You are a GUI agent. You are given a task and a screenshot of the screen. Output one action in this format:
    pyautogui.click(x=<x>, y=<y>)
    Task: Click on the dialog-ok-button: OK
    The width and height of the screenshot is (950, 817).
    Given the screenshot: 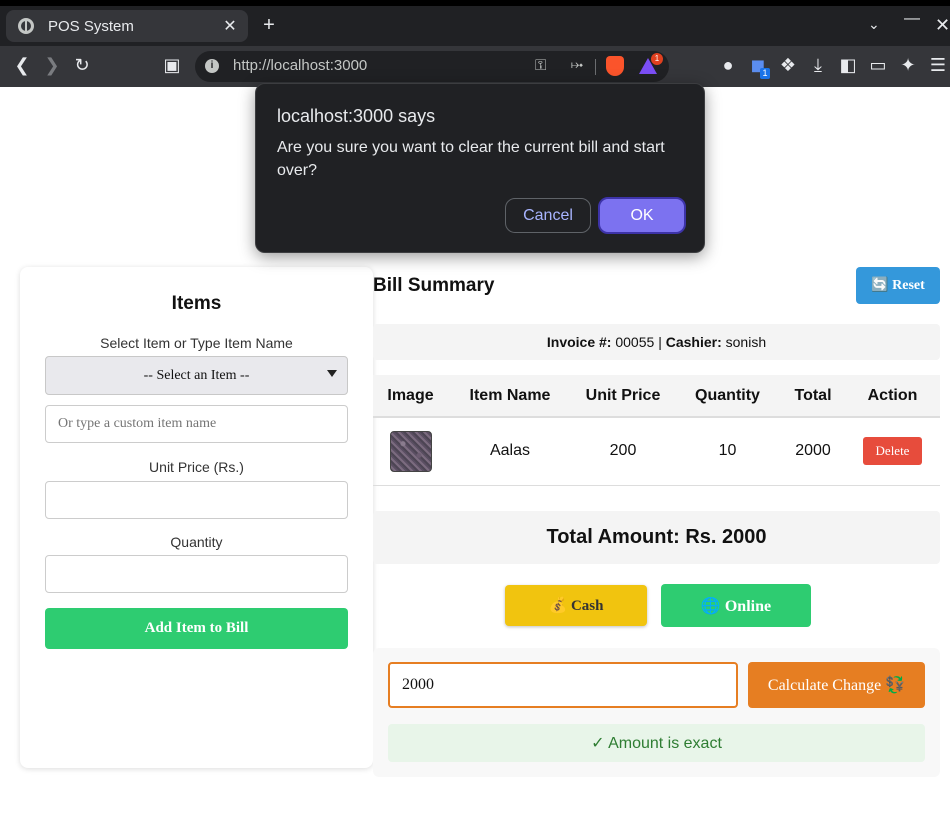 What is the action you would take?
    pyautogui.click(x=642, y=215)
    